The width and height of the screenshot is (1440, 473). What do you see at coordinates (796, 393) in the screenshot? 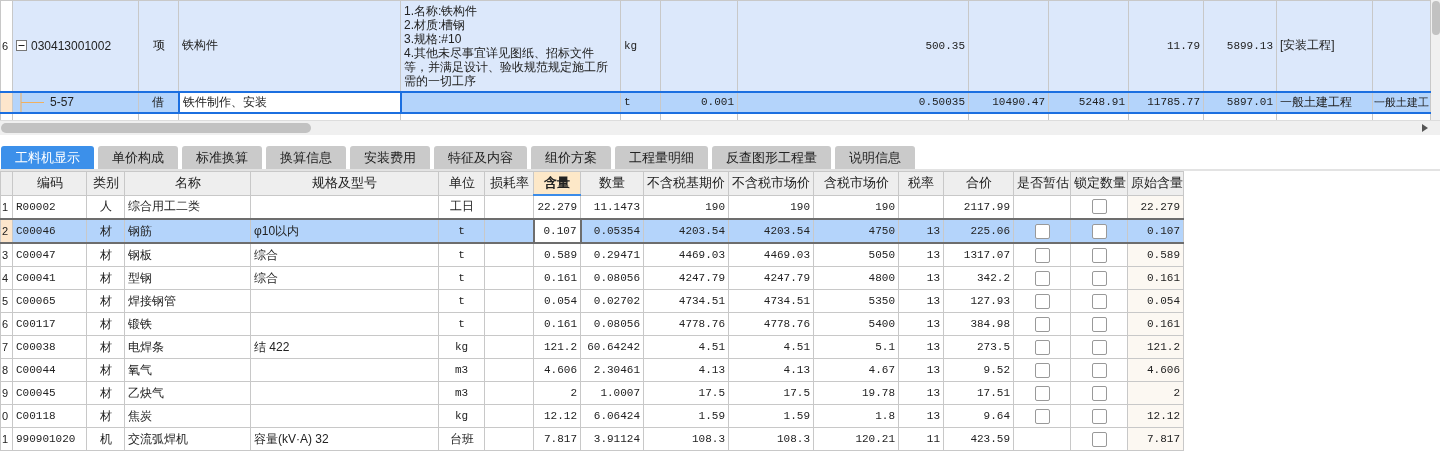
I see `table-cell: 17.5` at bounding box center [796, 393].